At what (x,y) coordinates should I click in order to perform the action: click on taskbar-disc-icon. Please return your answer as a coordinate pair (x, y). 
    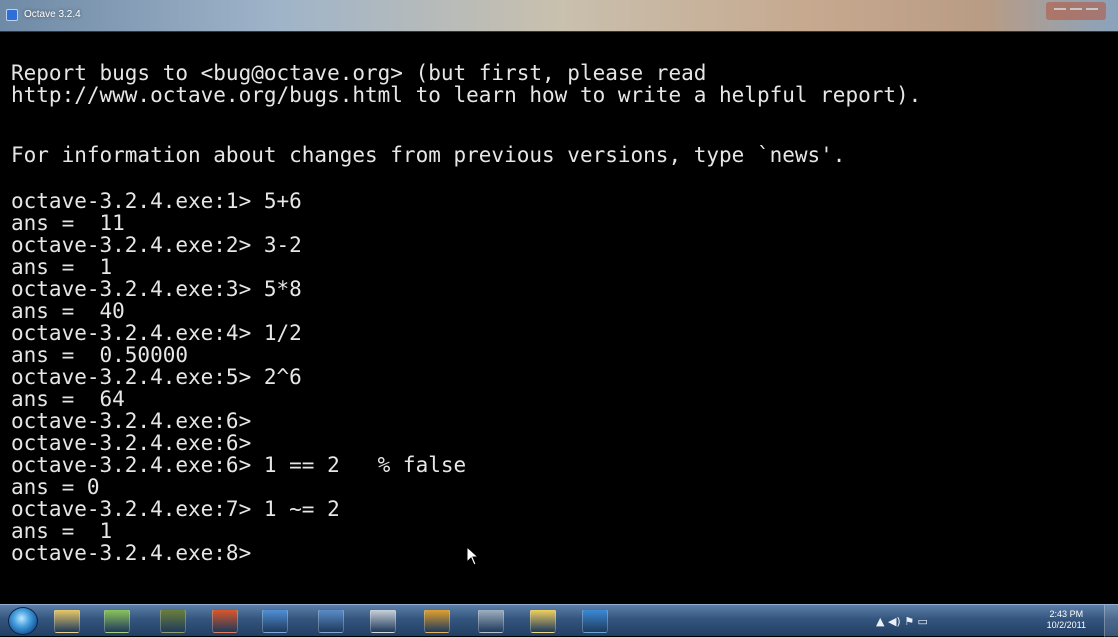
    Looking at the image, I should click on (491, 621).